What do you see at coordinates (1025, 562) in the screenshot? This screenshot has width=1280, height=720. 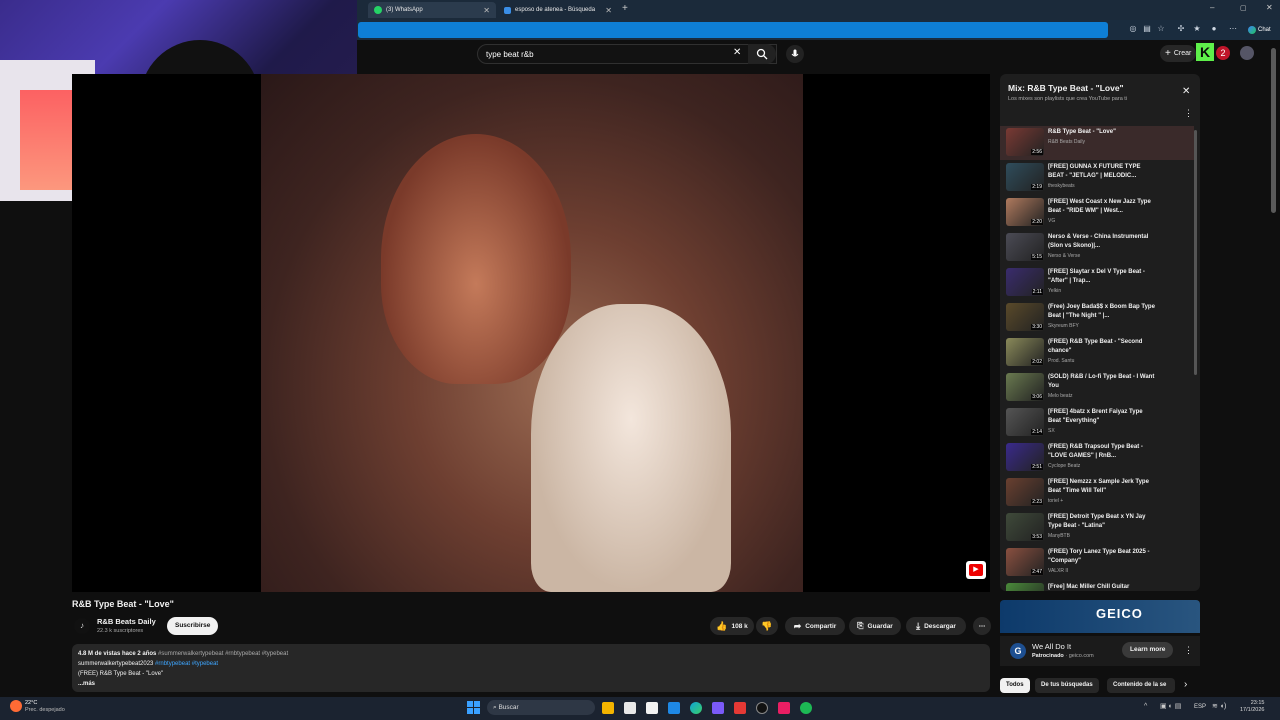 I see `playlist-thumbnail: 2:47` at bounding box center [1025, 562].